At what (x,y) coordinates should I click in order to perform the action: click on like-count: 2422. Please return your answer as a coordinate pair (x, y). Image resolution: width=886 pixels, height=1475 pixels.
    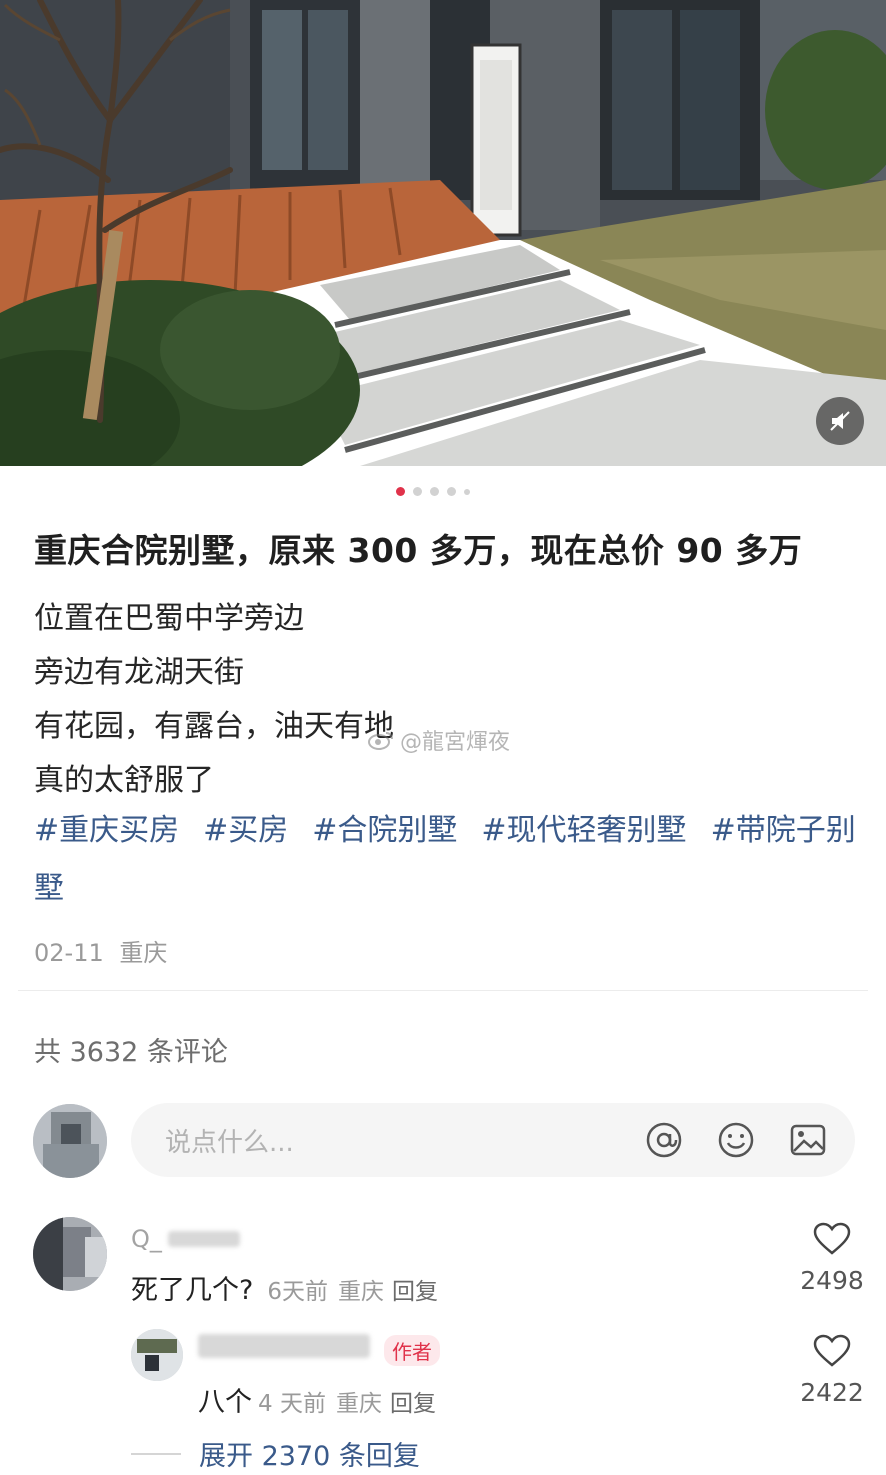
    Looking at the image, I should click on (832, 1392).